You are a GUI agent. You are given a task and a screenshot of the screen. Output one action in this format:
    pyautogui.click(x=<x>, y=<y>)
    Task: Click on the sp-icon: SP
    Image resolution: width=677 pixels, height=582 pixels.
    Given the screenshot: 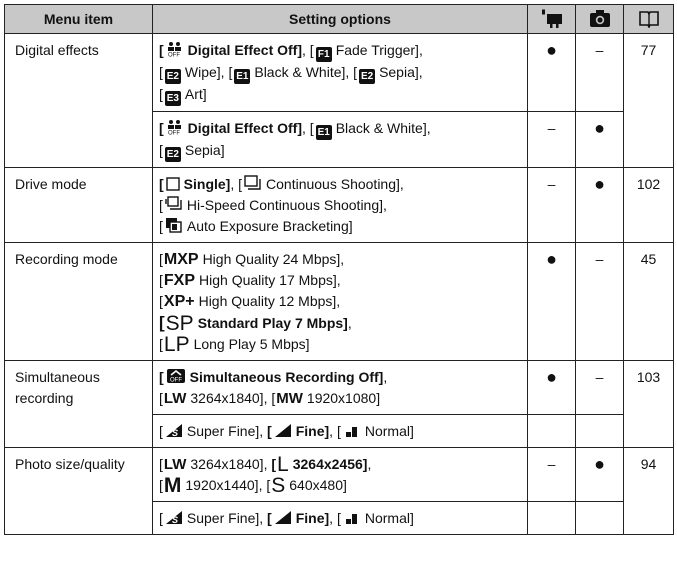 What is the action you would take?
    pyautogui.click(x=179, y=323)
    